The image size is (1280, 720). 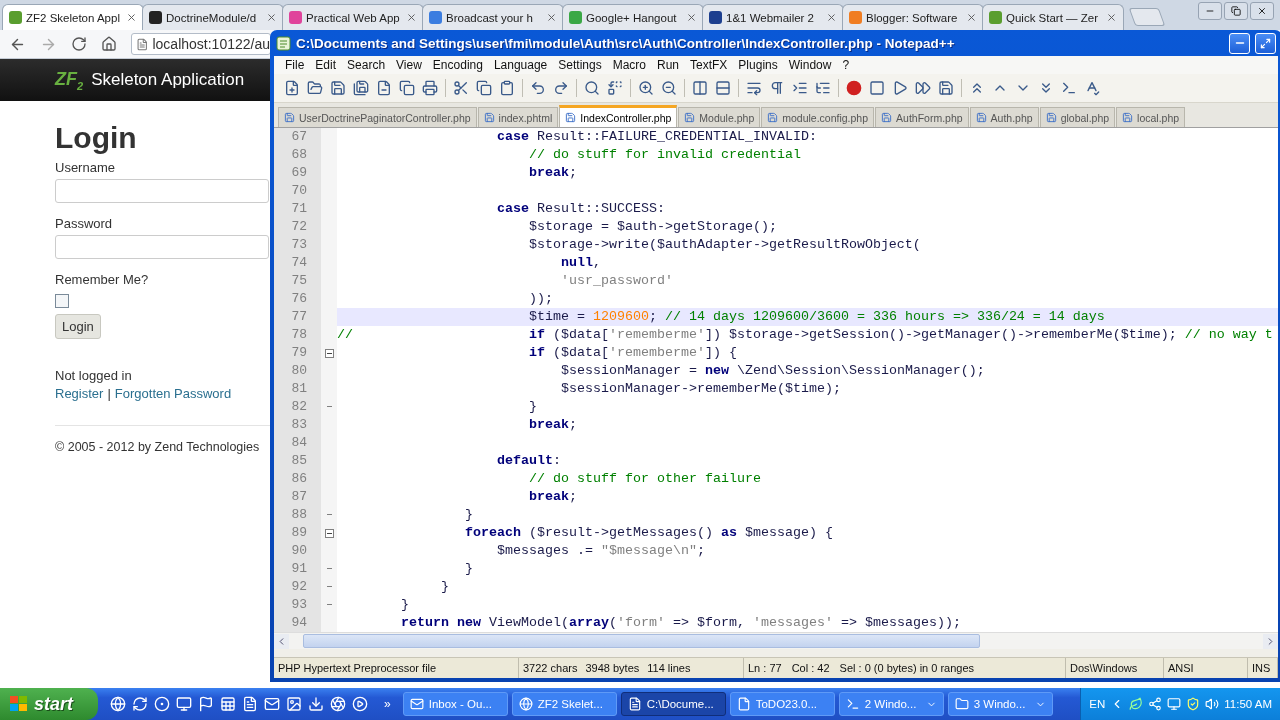 I want to click on save-macro-icon, so click(x=946, y=88).